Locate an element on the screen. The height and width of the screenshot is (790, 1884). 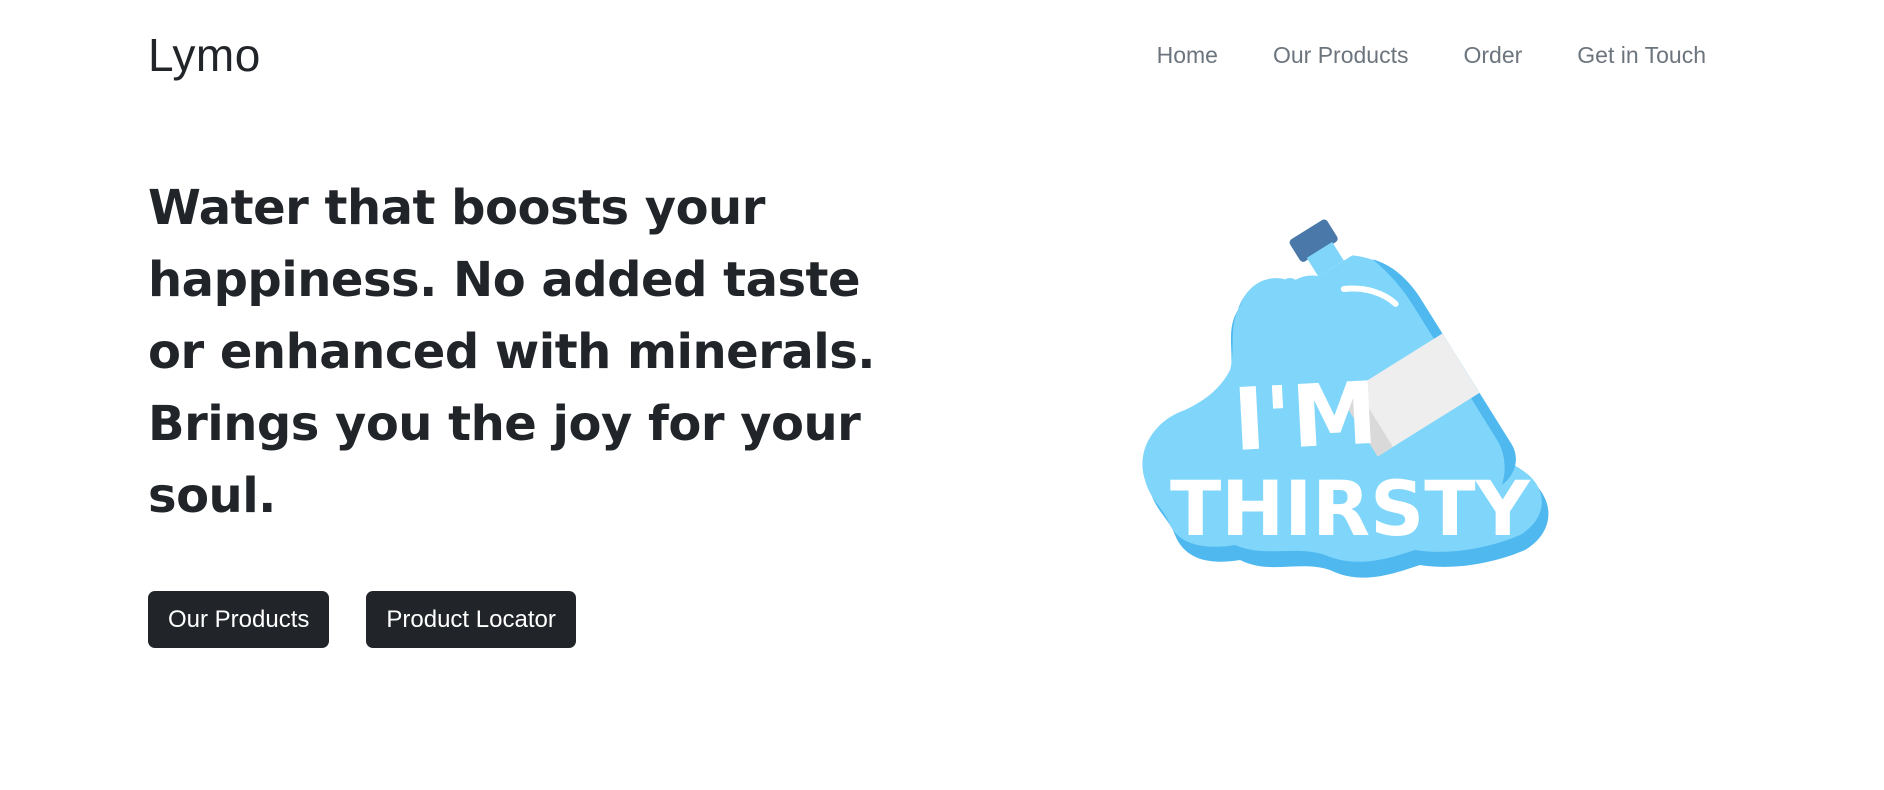
nav-order: Order is located at coordinates (1492, 55).